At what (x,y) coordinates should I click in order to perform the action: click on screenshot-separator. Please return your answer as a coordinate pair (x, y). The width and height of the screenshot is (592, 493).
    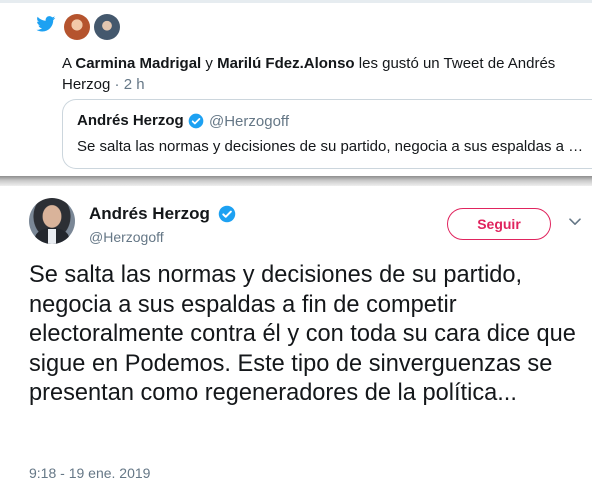
    Looking at the image, I should click on (296, 181).